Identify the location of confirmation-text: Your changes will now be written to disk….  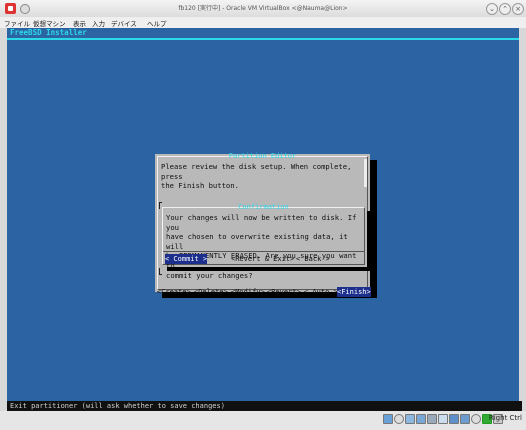
(265, 246).